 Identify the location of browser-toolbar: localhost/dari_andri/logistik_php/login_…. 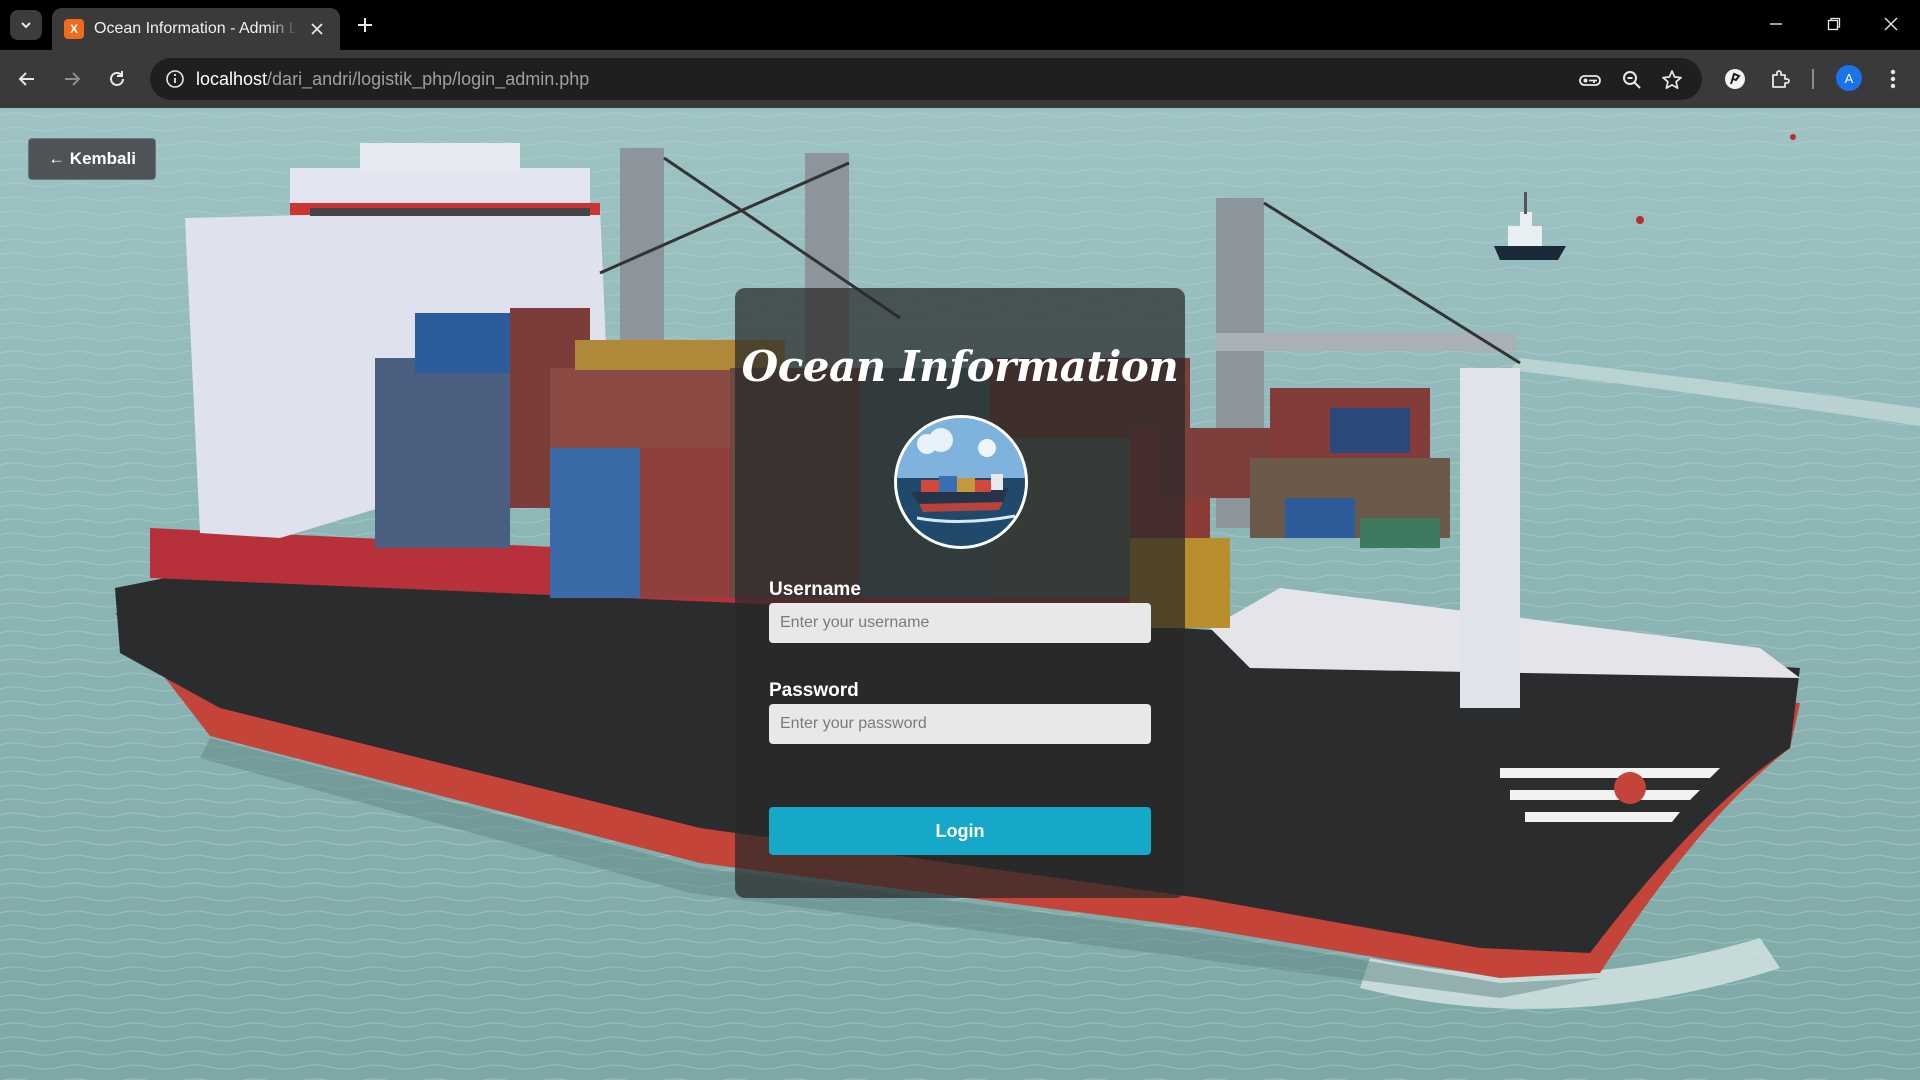
(960, 79).